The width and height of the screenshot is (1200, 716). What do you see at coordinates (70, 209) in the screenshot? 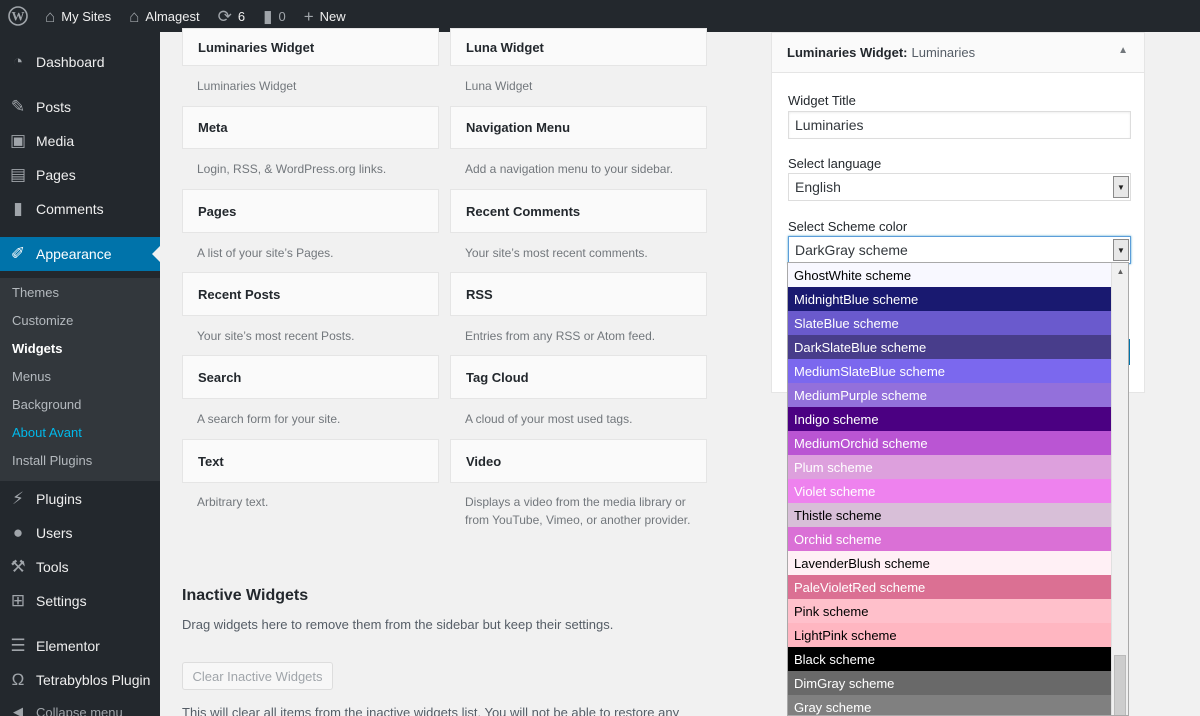
I see `menu-label: Comments` at bounding box center [70, 209].